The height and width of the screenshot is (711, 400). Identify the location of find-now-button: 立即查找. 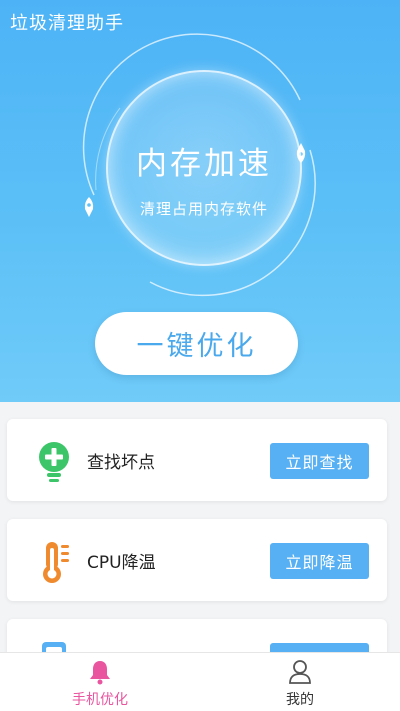
(319, 461).